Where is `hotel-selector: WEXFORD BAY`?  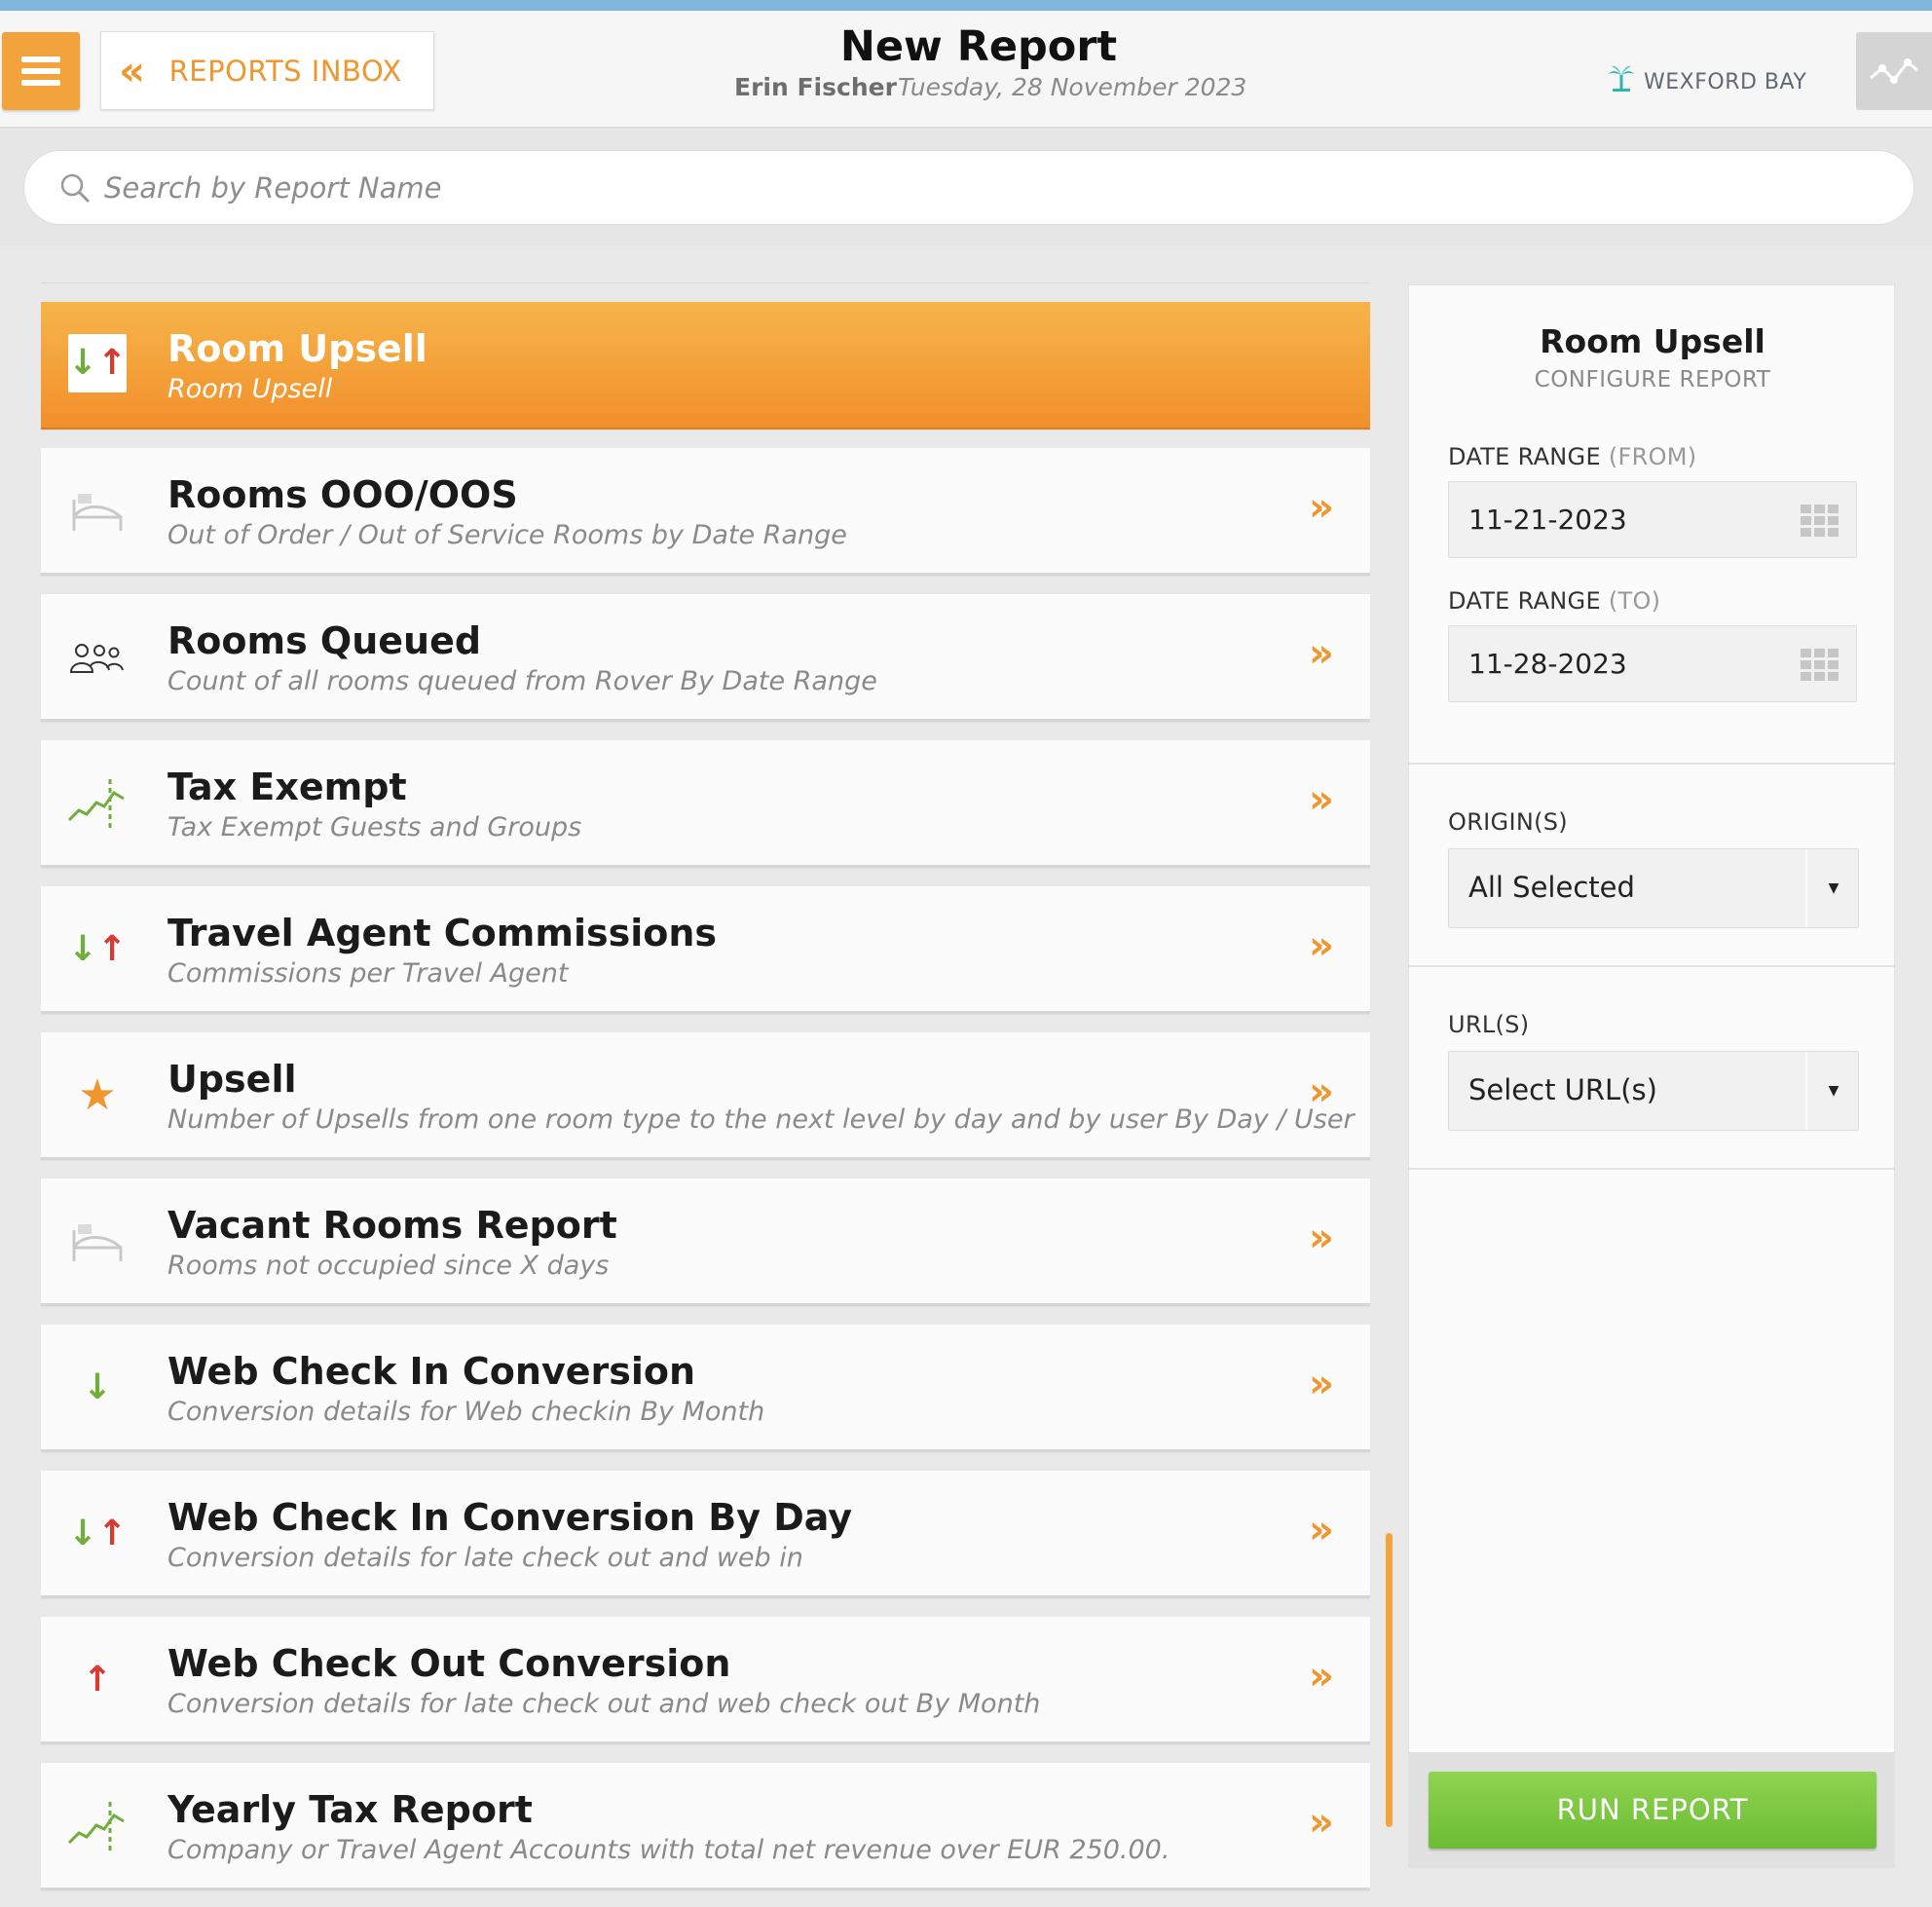
hotel-selector: WEXFORD BAY is located at coordinates (1706, 81).